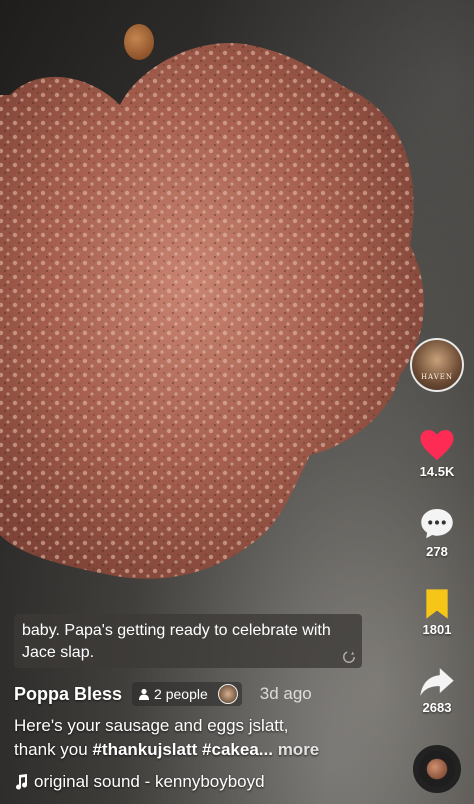 This screenshot has width=474, height=804. What do you see at coordinates (285, 693) in the screenshot?
I see `post-date: 3d ago` at bounding box center [285, 693].